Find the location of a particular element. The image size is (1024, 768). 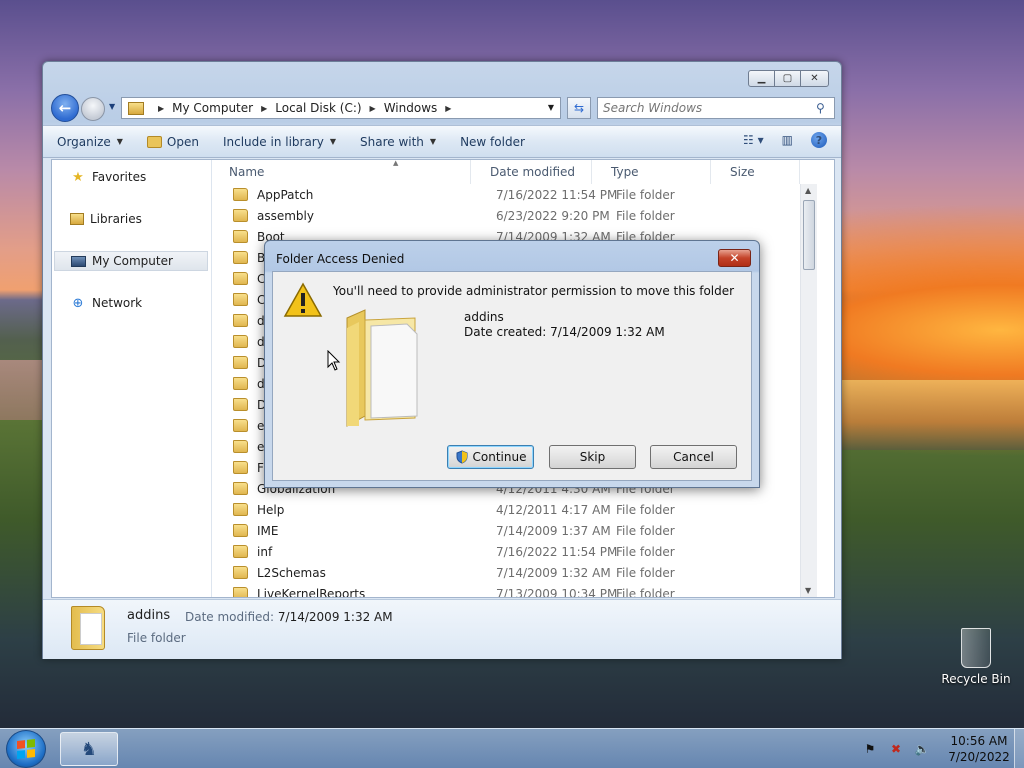

open-button: Open is located at coordinates (172, 142).